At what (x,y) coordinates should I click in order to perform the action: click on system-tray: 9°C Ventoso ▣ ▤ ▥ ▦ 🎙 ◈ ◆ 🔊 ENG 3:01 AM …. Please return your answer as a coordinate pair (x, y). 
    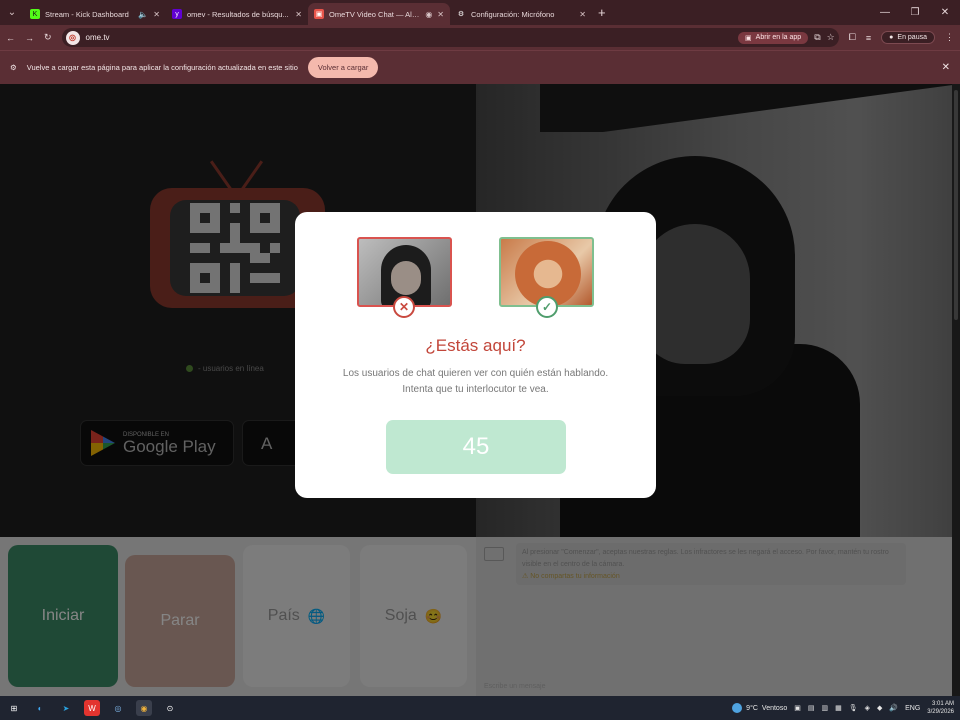
    Looking at the image, I should click on (843, 708).